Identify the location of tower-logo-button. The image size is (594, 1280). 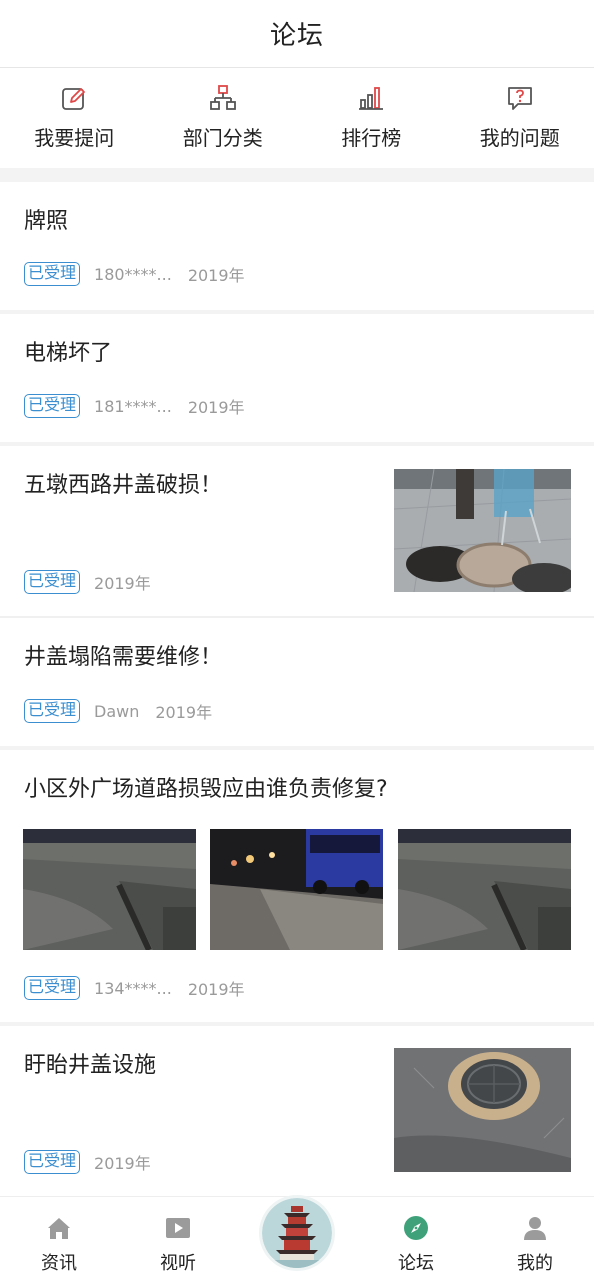
(297, 1233).